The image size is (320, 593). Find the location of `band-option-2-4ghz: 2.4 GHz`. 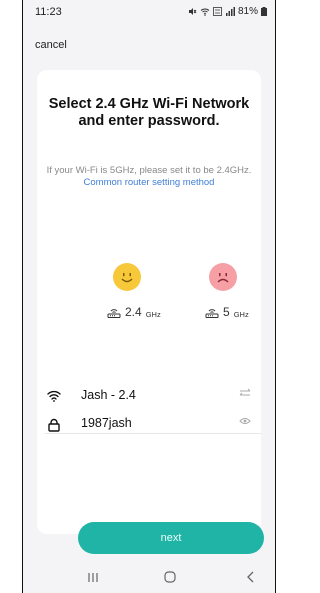

band-option-2-4ghz: 2.4 GHz is located at coordinates (134, 312).